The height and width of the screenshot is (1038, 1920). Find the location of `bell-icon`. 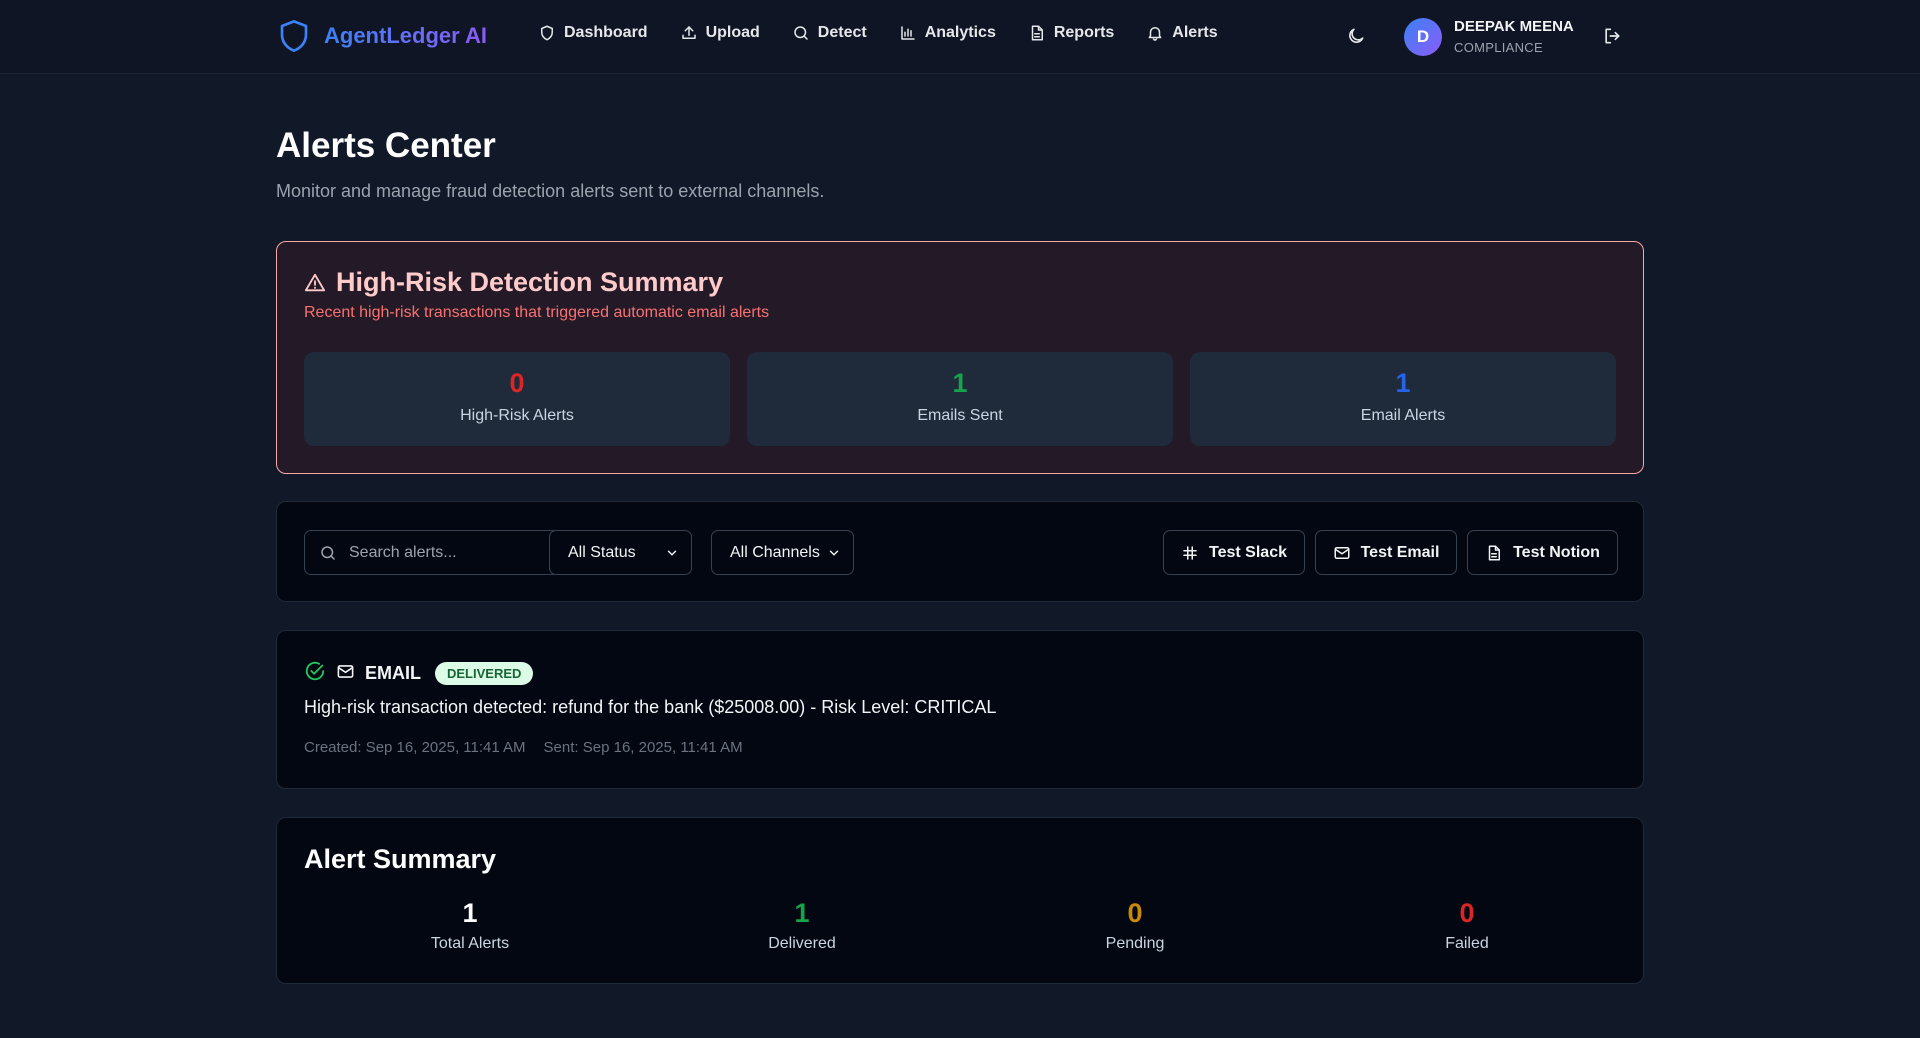

bell-icon is located at coordinates (1155, 34).